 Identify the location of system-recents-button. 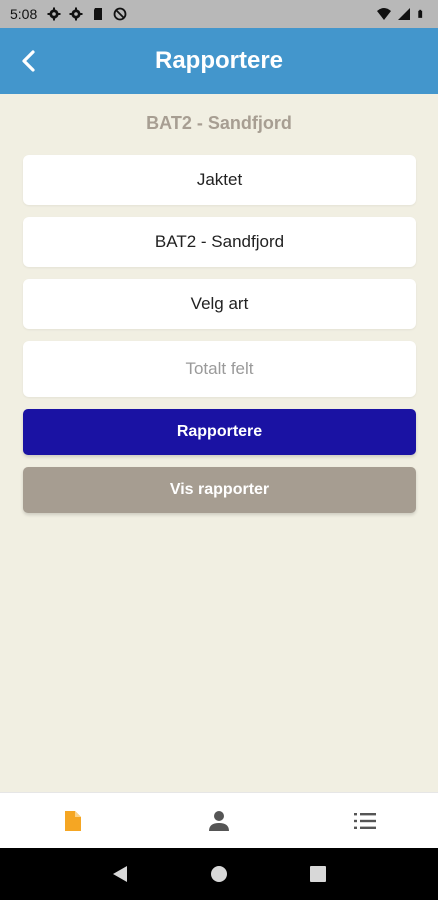
(318, 874).